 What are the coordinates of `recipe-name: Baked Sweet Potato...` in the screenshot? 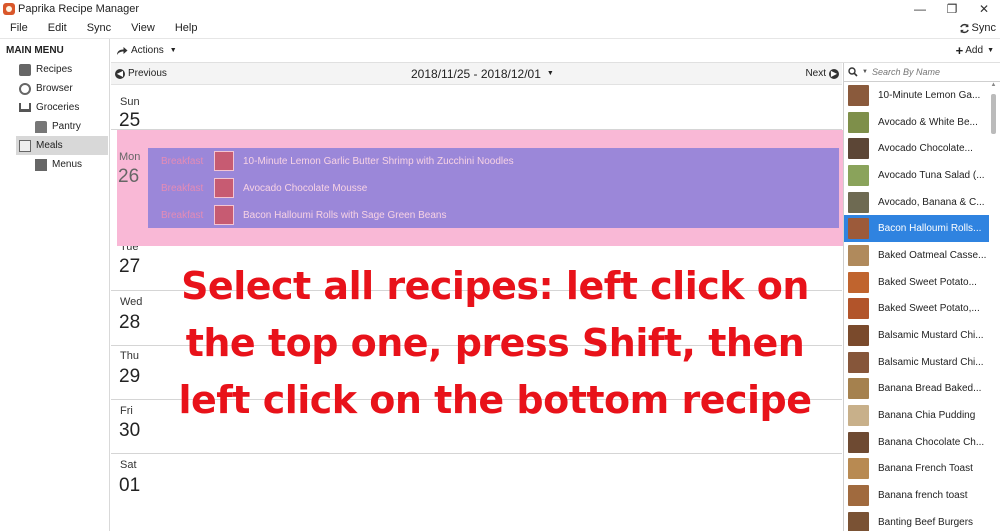 It's located at (927, 282).